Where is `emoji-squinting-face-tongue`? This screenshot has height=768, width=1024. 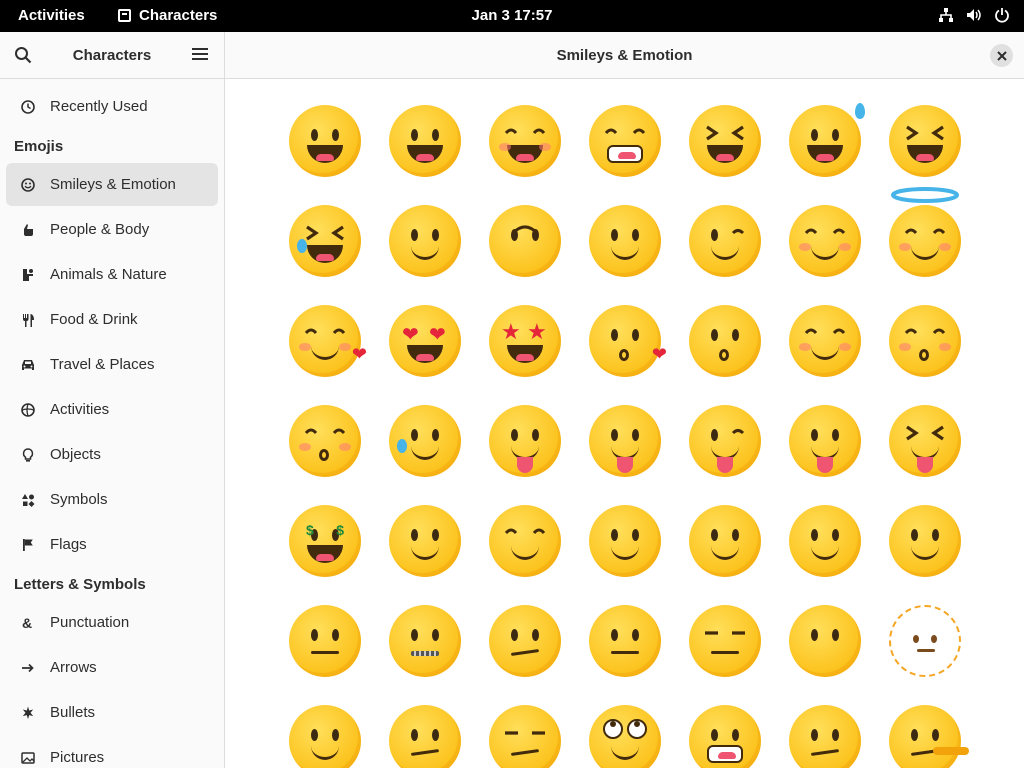
emoji-squinting-face-tongue is located at coordinates (925, 441).